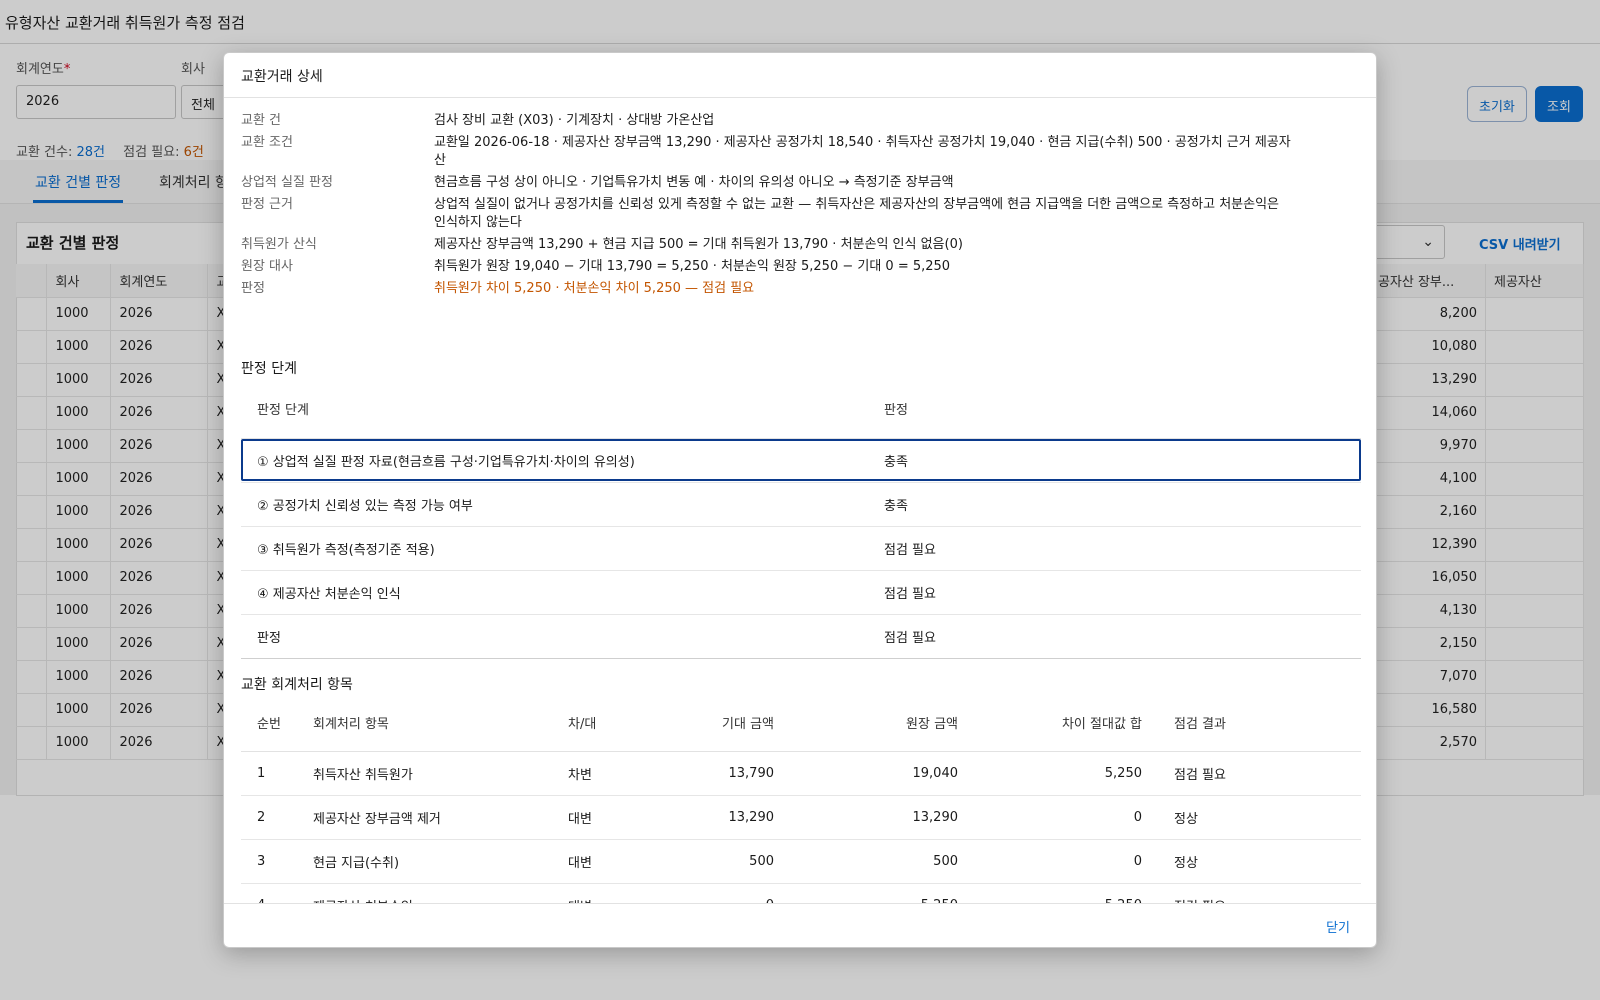  What do you see at coordinates (554, 409) in the screenshot?
I see `steps-header-step: 판정 단계` at bounding box center [554, 409].